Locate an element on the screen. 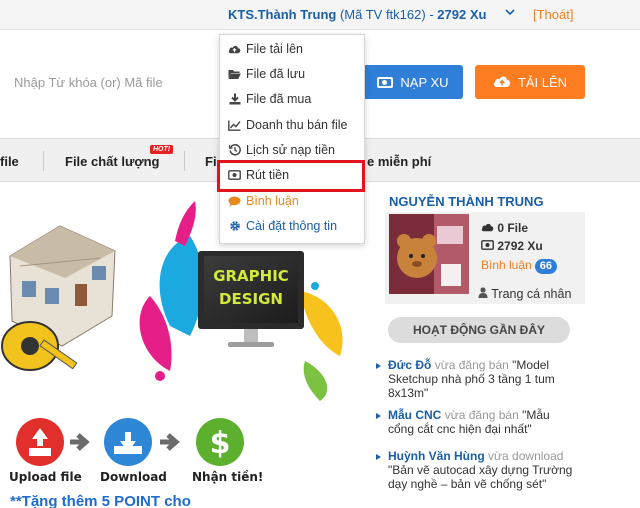 Image resolution: width=640 pixels, height=508 pixels. step-label-download: Download is located at coordinates (133, 477).